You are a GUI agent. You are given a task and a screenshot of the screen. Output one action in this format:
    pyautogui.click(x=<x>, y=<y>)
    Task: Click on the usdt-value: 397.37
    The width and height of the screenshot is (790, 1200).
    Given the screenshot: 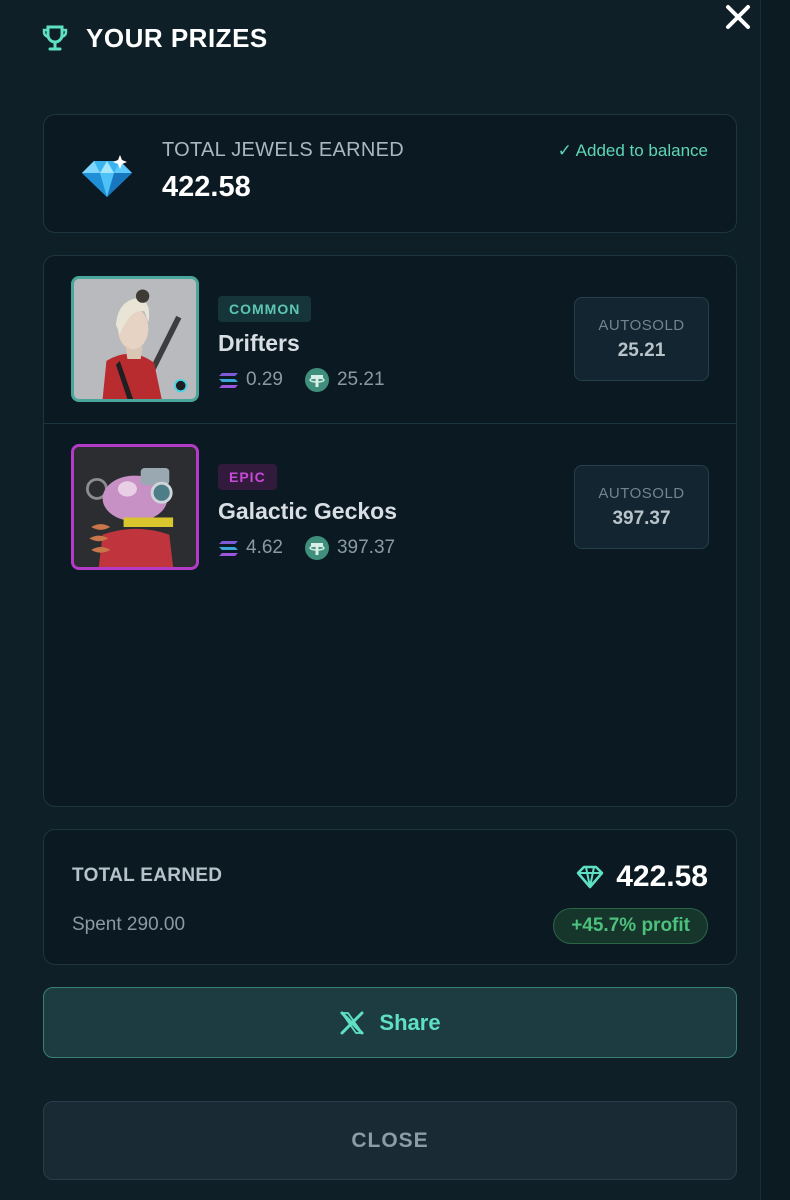 What is the action you would take?
    pyautogui.click(x=366, y=547)
    